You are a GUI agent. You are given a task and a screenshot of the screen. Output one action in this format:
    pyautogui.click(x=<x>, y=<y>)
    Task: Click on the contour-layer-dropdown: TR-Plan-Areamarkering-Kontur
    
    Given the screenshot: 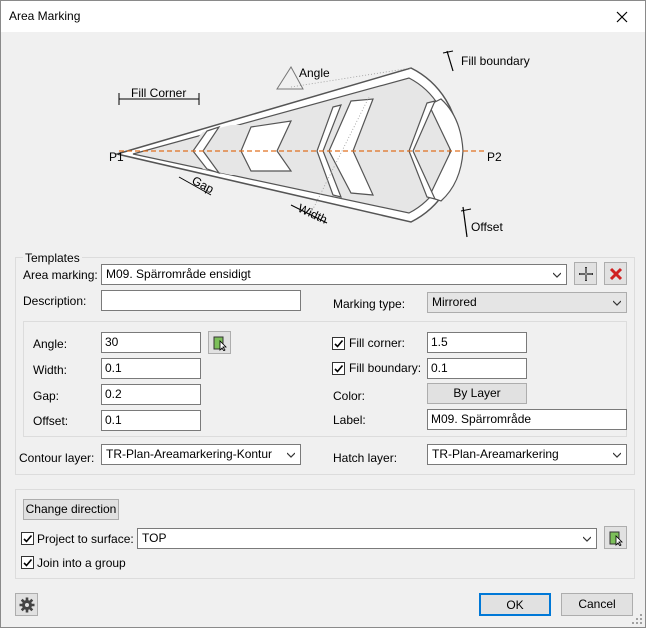 What is the action you would take?
    pyautogui.click(x=201, y=454)
    